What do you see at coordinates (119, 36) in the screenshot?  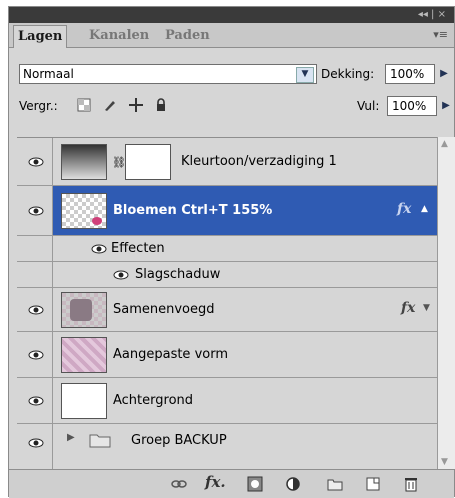 I see `tab-kanalen: Kanalen` at bounding box center [119, 36].